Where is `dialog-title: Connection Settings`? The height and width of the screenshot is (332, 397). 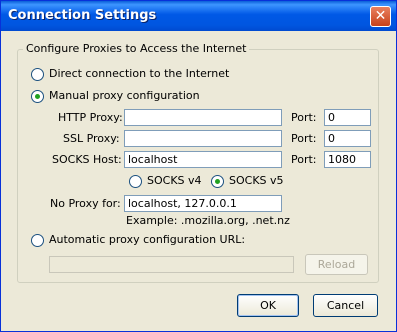 dialog-title: Connection Settings is located at coordinates (82, 15).